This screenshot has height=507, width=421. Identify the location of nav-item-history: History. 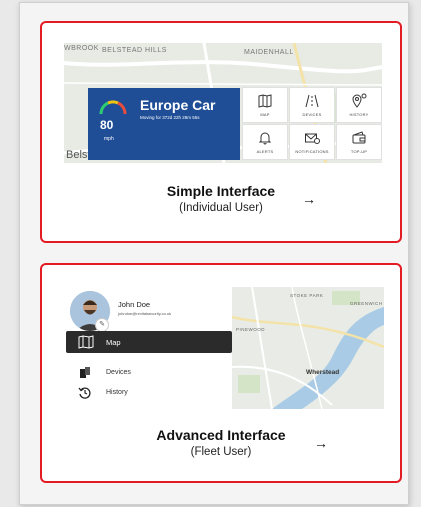
(149, 393).